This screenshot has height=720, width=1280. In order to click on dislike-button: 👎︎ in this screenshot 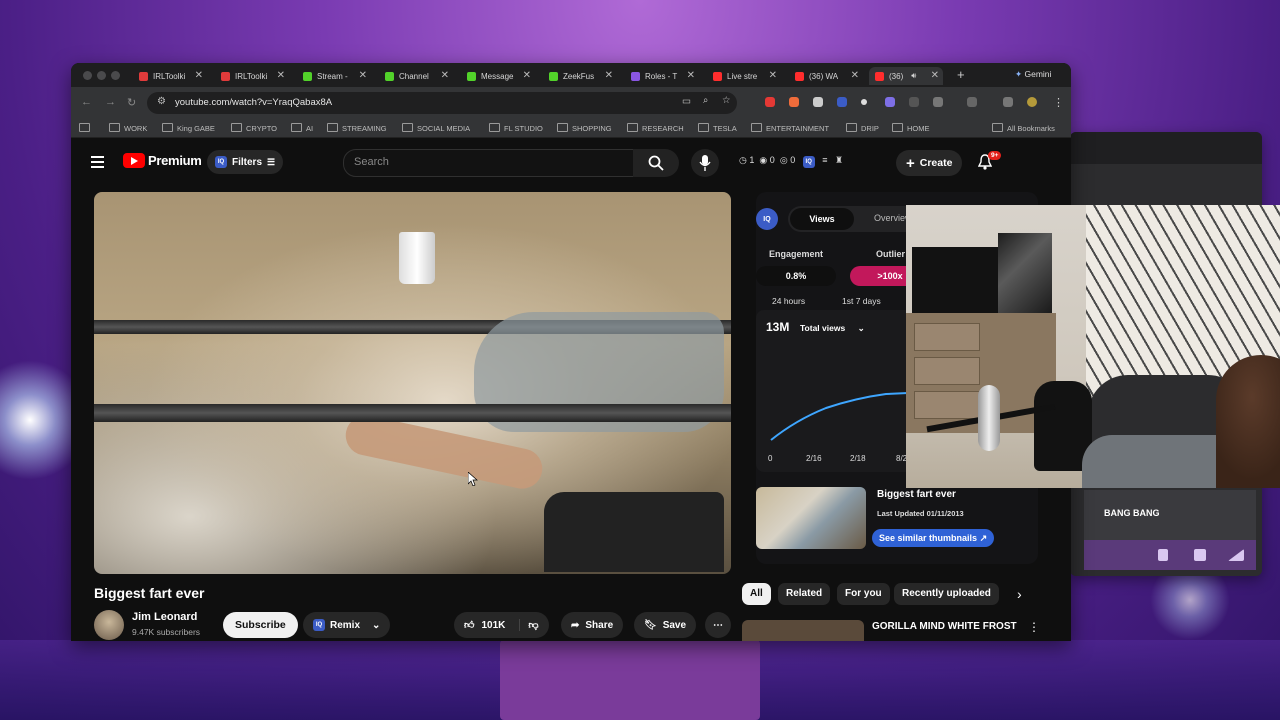, I will do `click(529, 625)`.